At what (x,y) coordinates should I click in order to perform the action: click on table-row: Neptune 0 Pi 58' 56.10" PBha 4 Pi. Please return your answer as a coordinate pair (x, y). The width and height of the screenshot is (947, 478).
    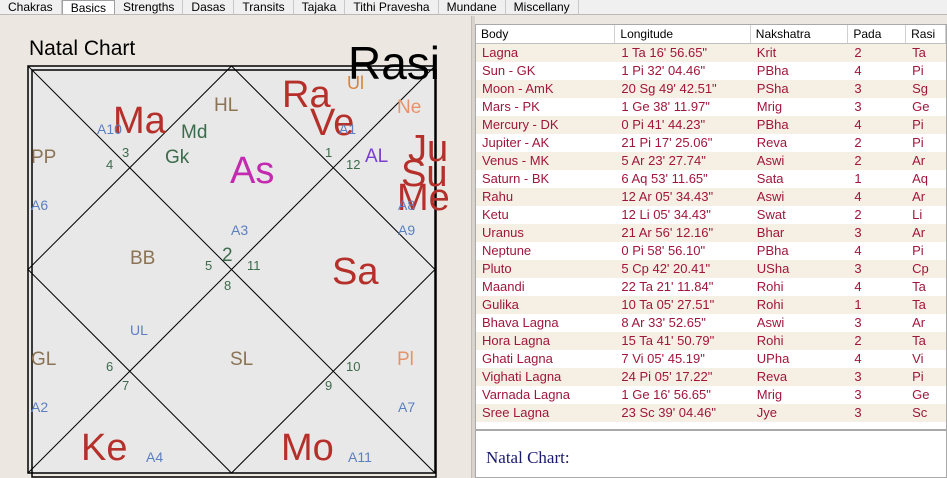
    Looking at the image, I should click on (711, 251).